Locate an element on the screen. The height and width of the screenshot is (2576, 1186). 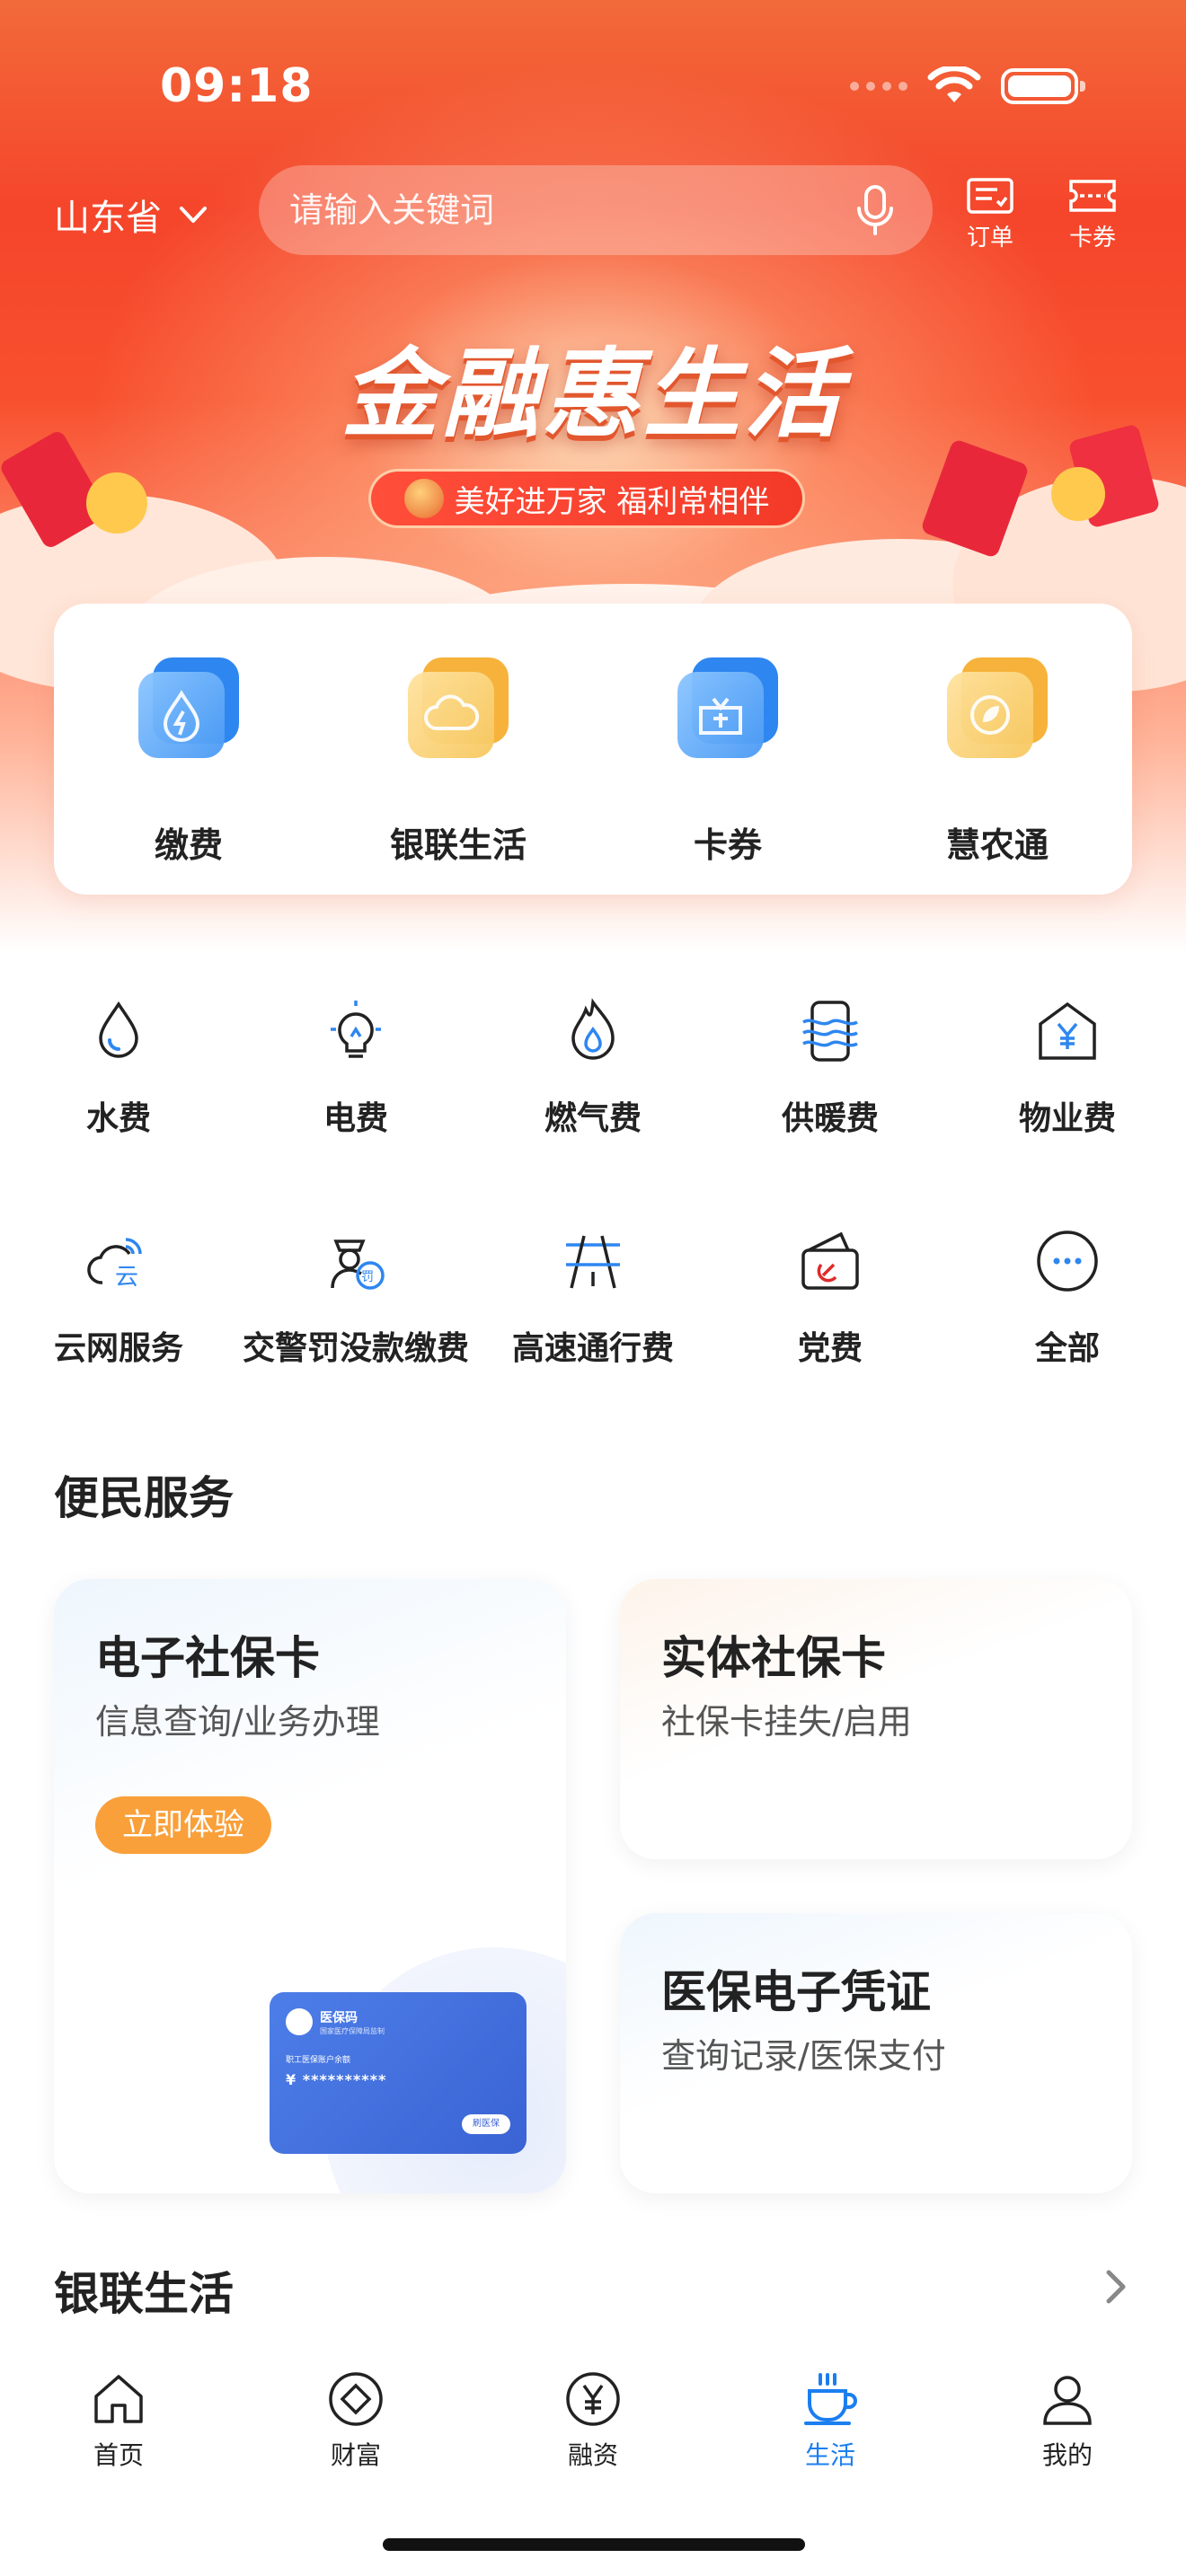
svg-text: 罚 is located at coordinates (367, 1277).